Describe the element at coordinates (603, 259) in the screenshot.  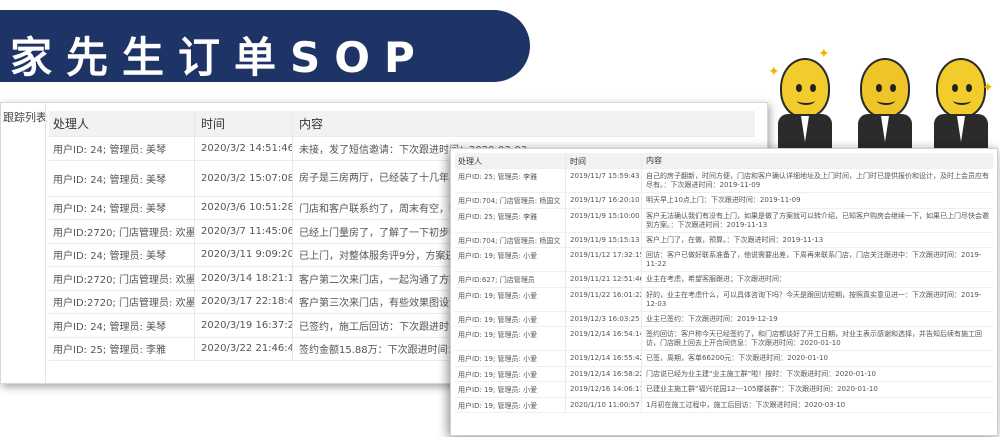
I see `cell-time: 2019/11/12 17:32:15` at that location.